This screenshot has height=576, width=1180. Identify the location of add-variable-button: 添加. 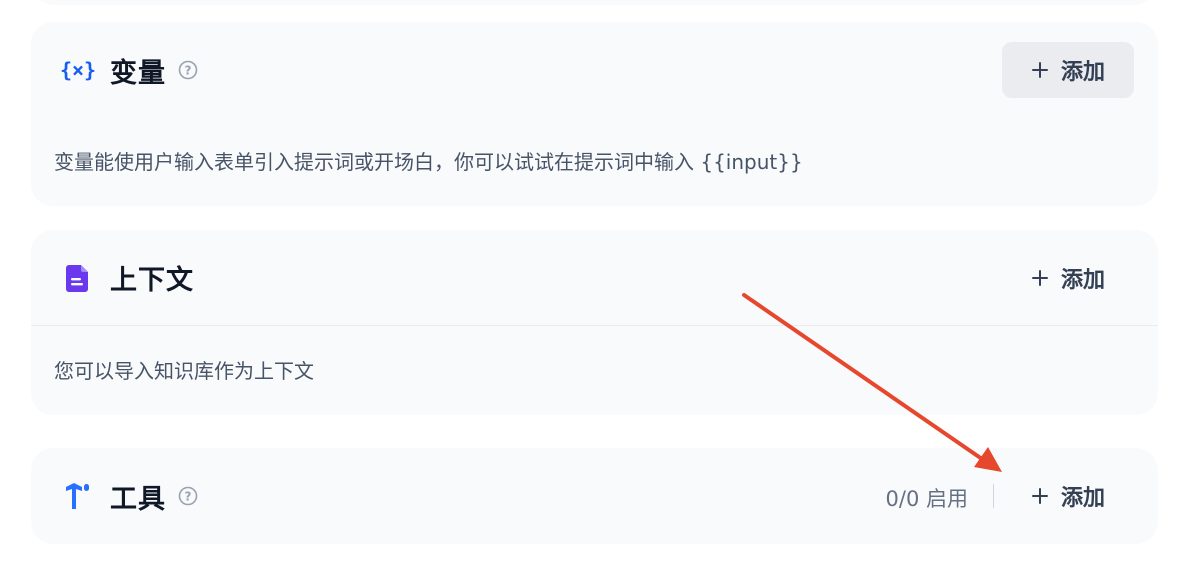
(1068, 70).